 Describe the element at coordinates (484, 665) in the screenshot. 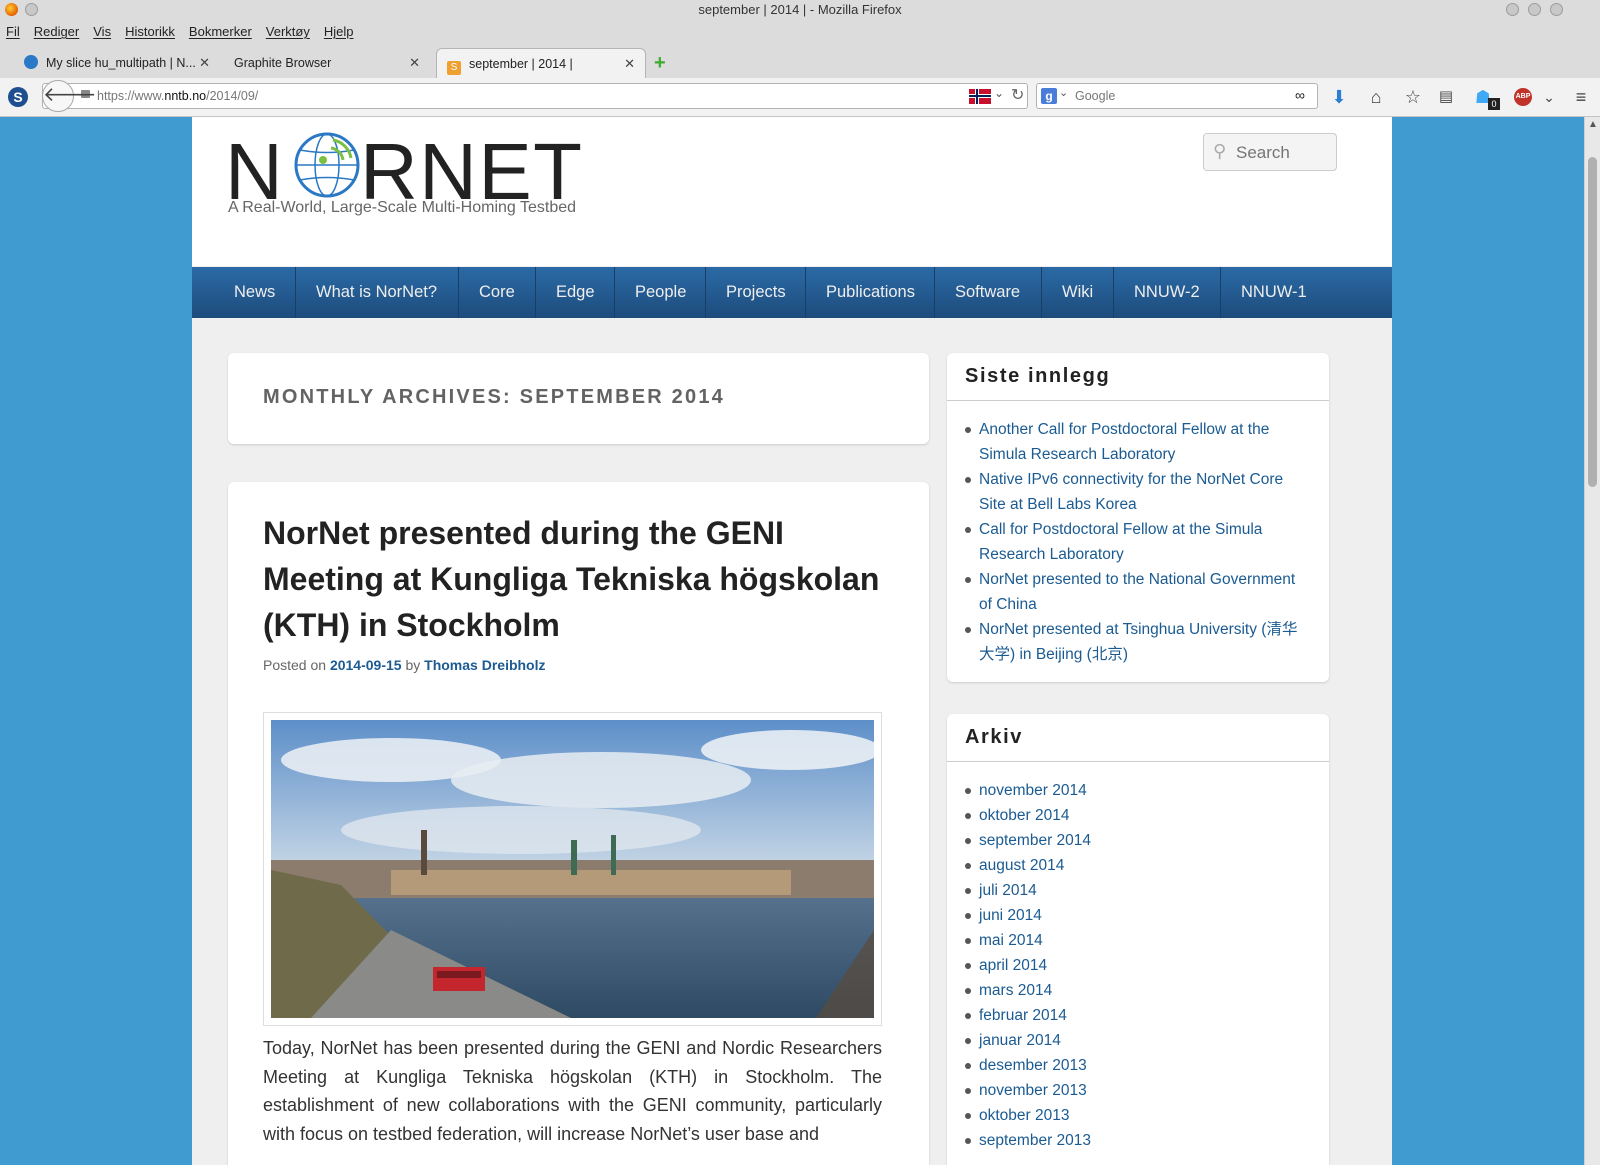

I see `post-author-link: Thomas Dreibholz` at that location.